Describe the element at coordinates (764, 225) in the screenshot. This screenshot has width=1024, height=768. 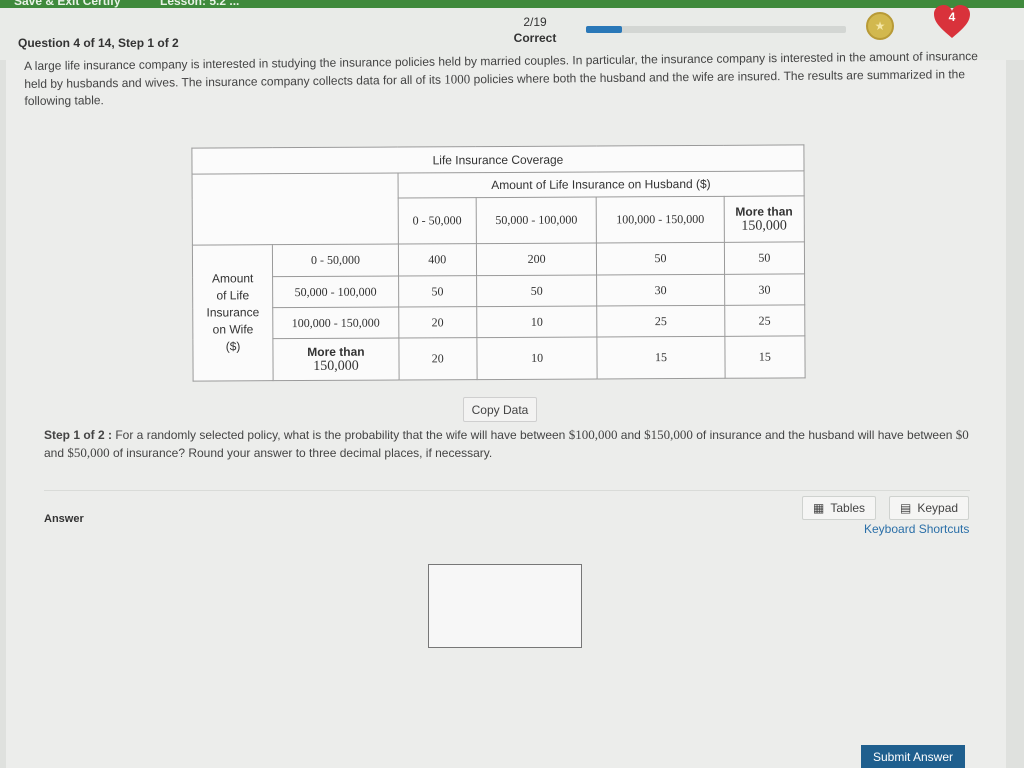
I see `col-header-bottom: 150,000` at that location.